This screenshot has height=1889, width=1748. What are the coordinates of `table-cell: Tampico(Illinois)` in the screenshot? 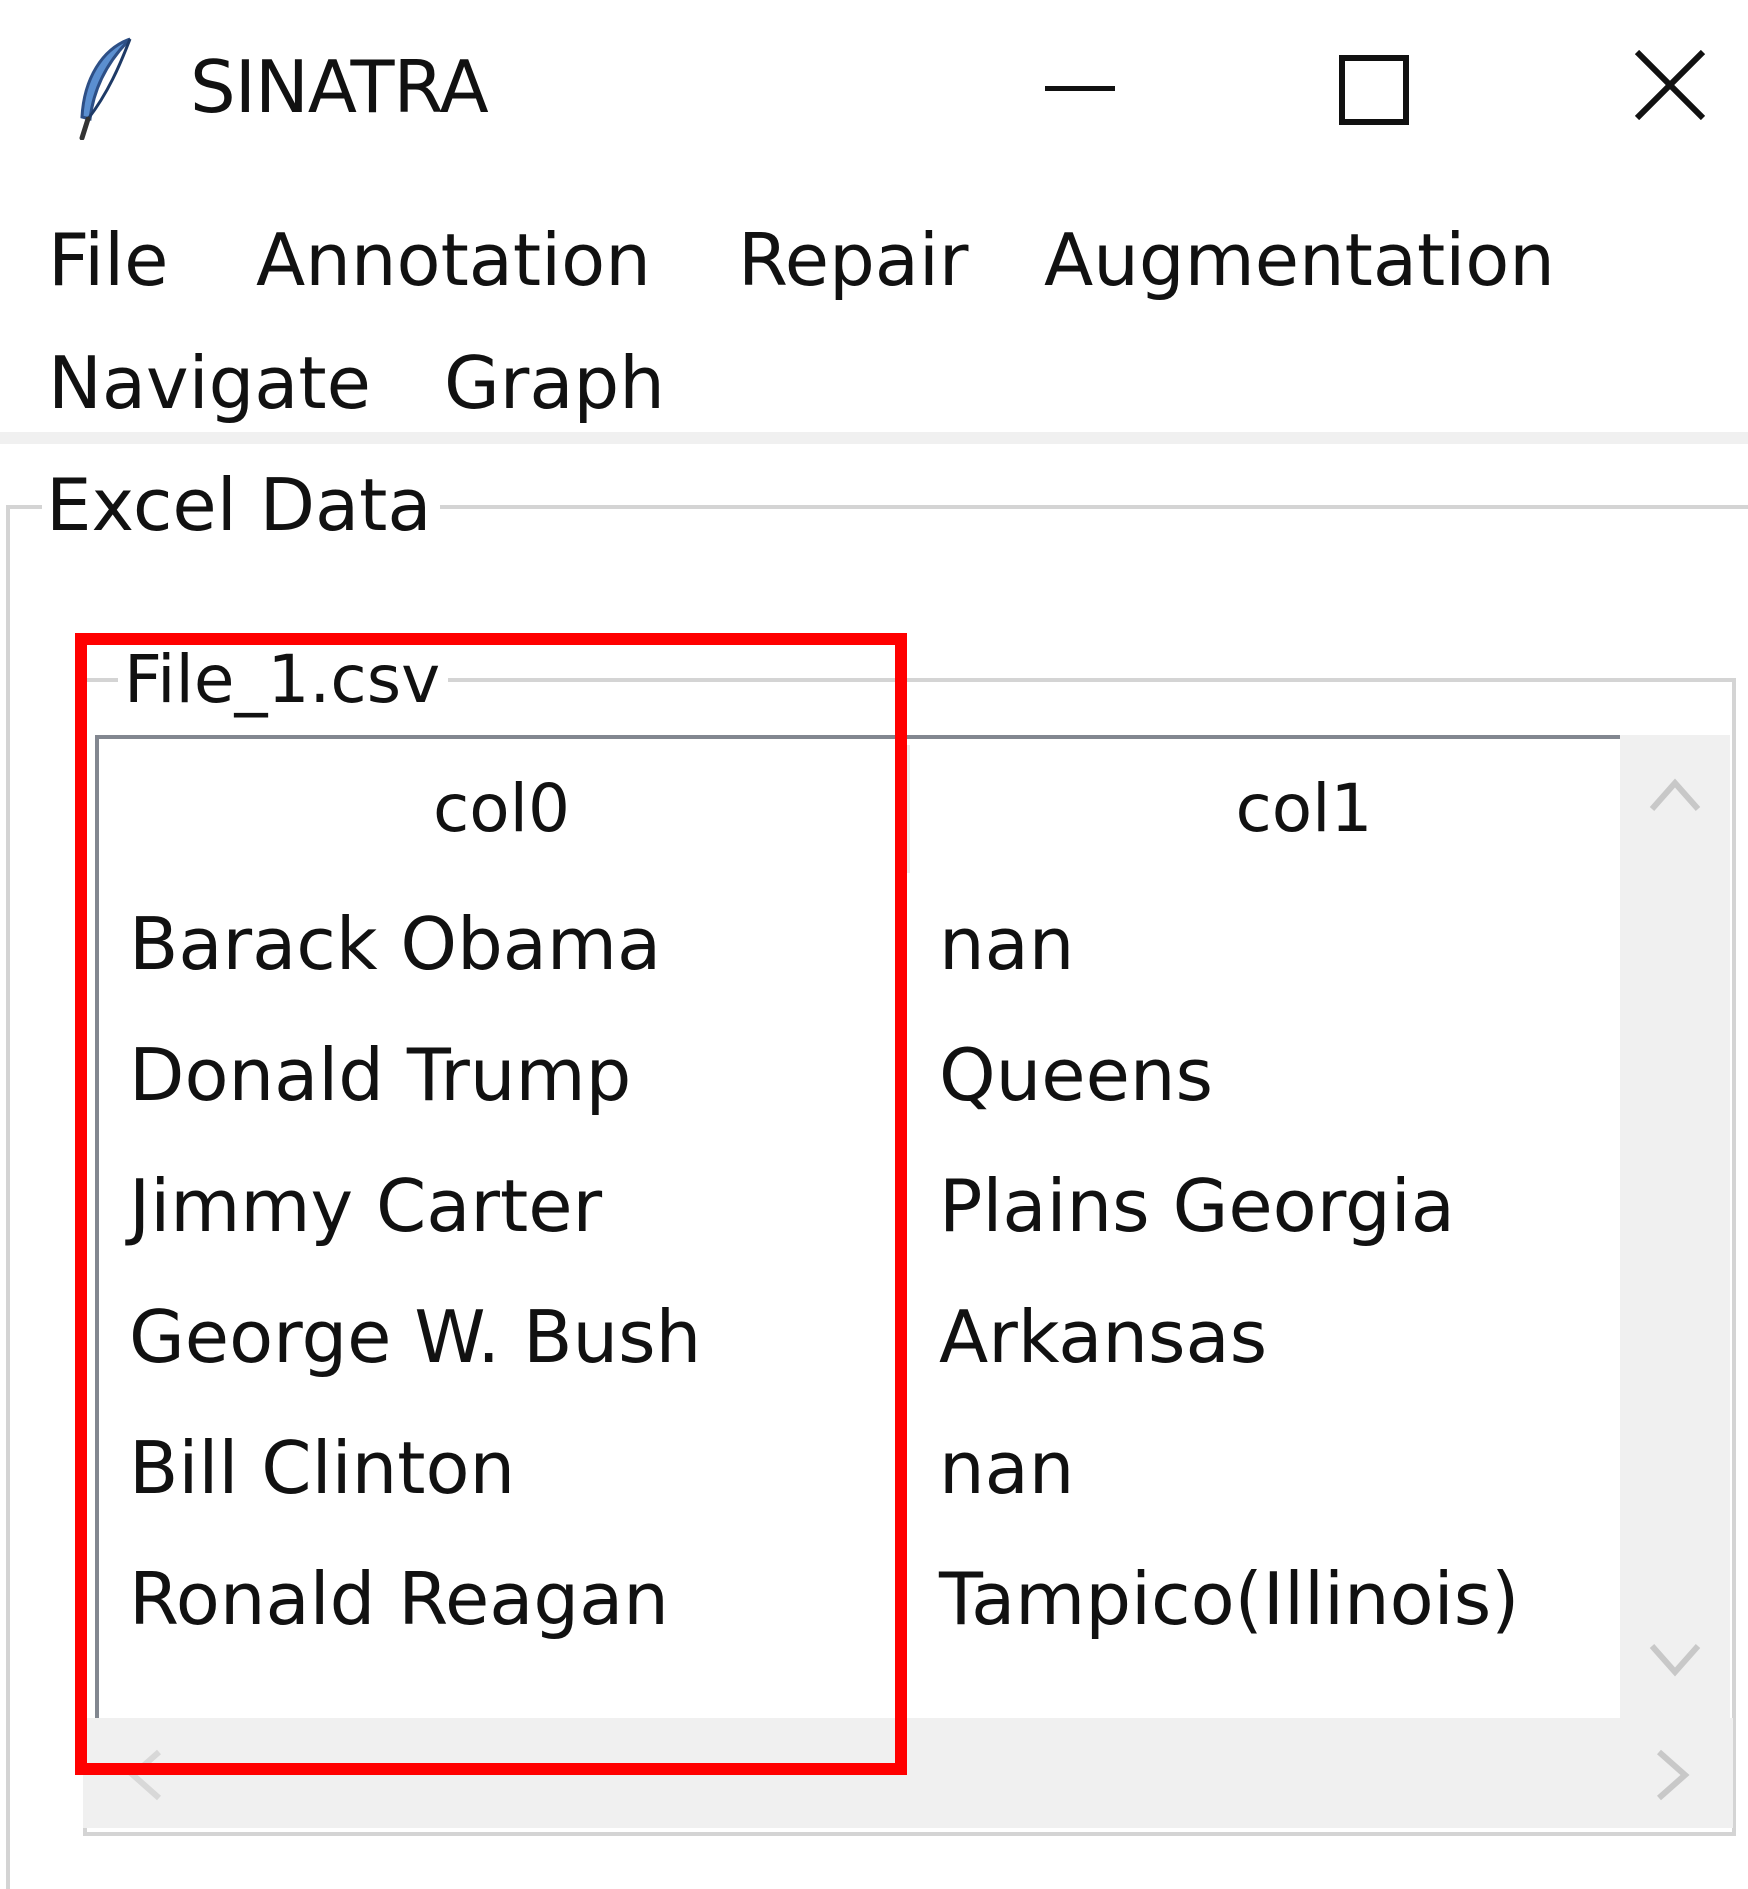 It's located at (1229, 1599).